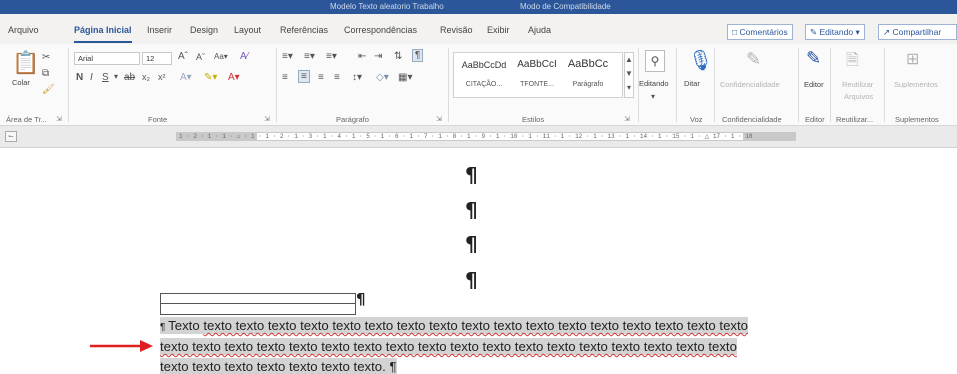  I want to click on share-button: ↗ Compartilhar, so click(917, 32).